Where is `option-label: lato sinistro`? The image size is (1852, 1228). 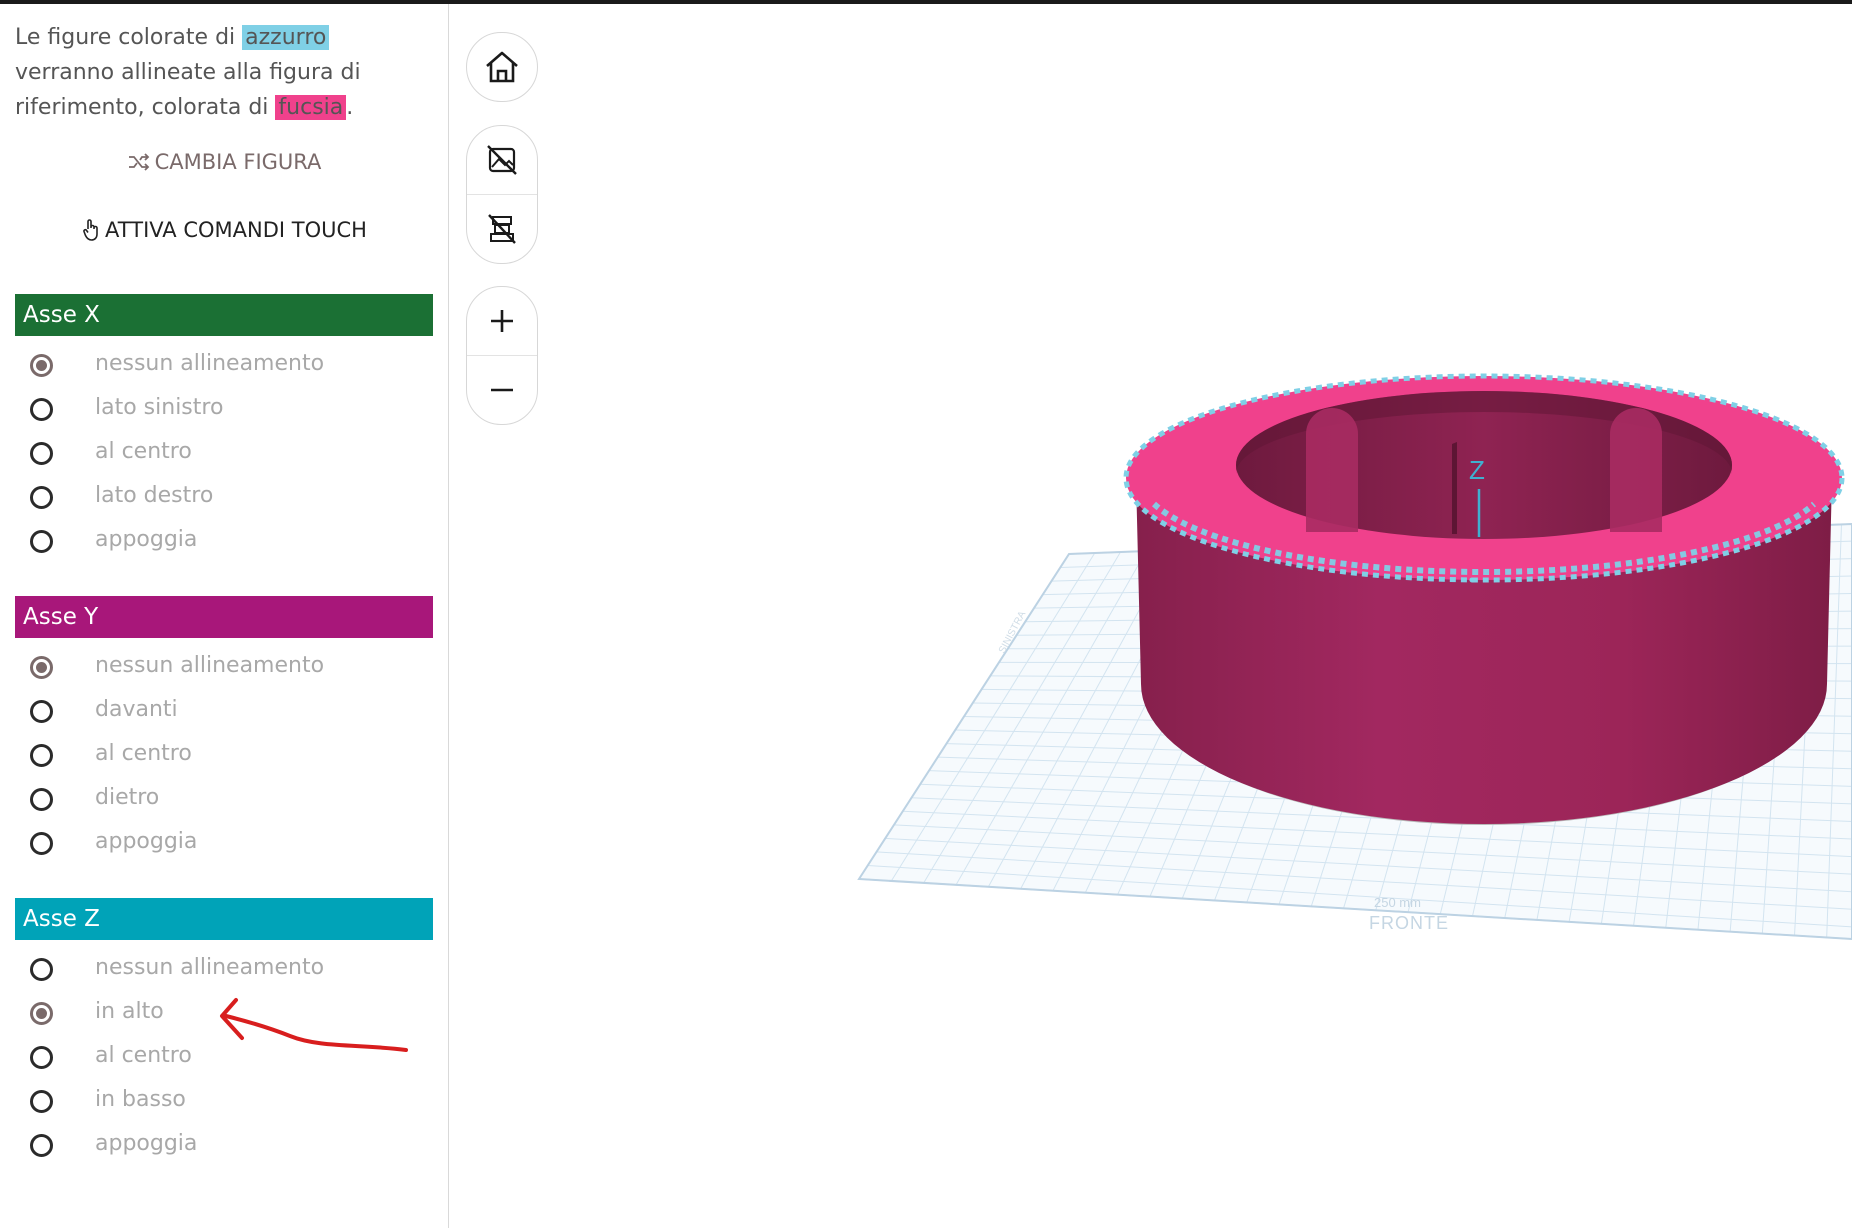
option-label: lato sinistro is located at coordinates (159, 407).